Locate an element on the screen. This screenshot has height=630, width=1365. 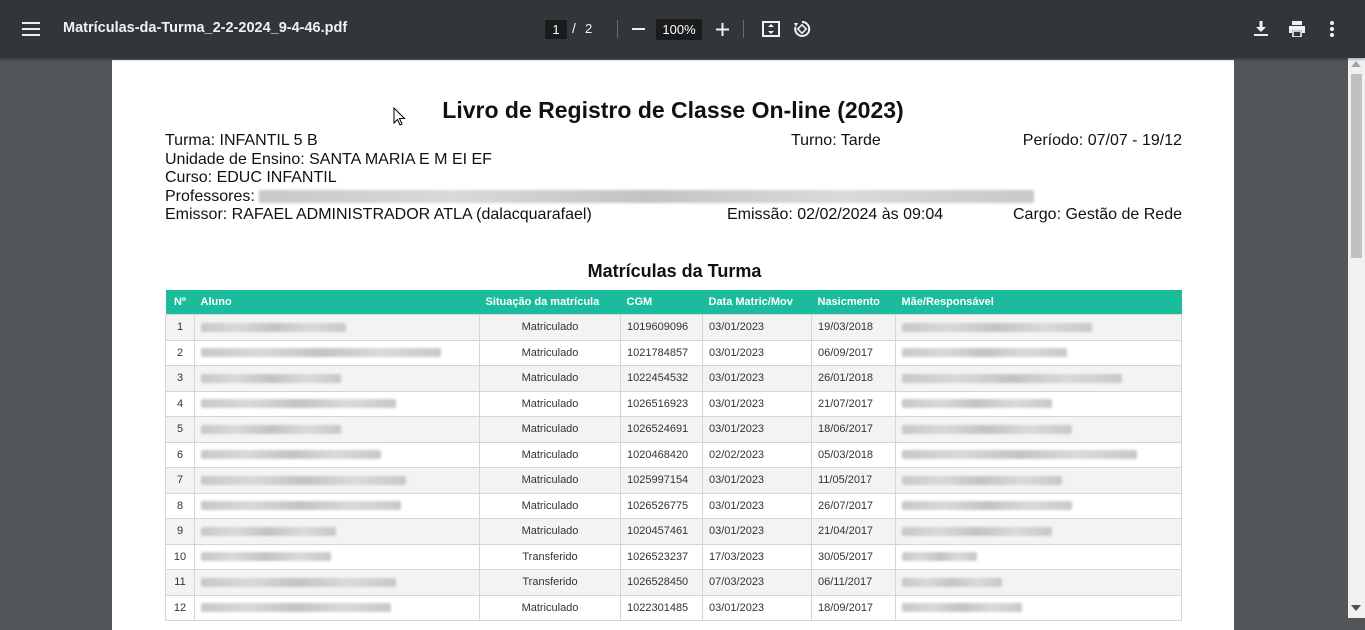
cell-cgm: 1026524691 is located at coordinates (661, 429).